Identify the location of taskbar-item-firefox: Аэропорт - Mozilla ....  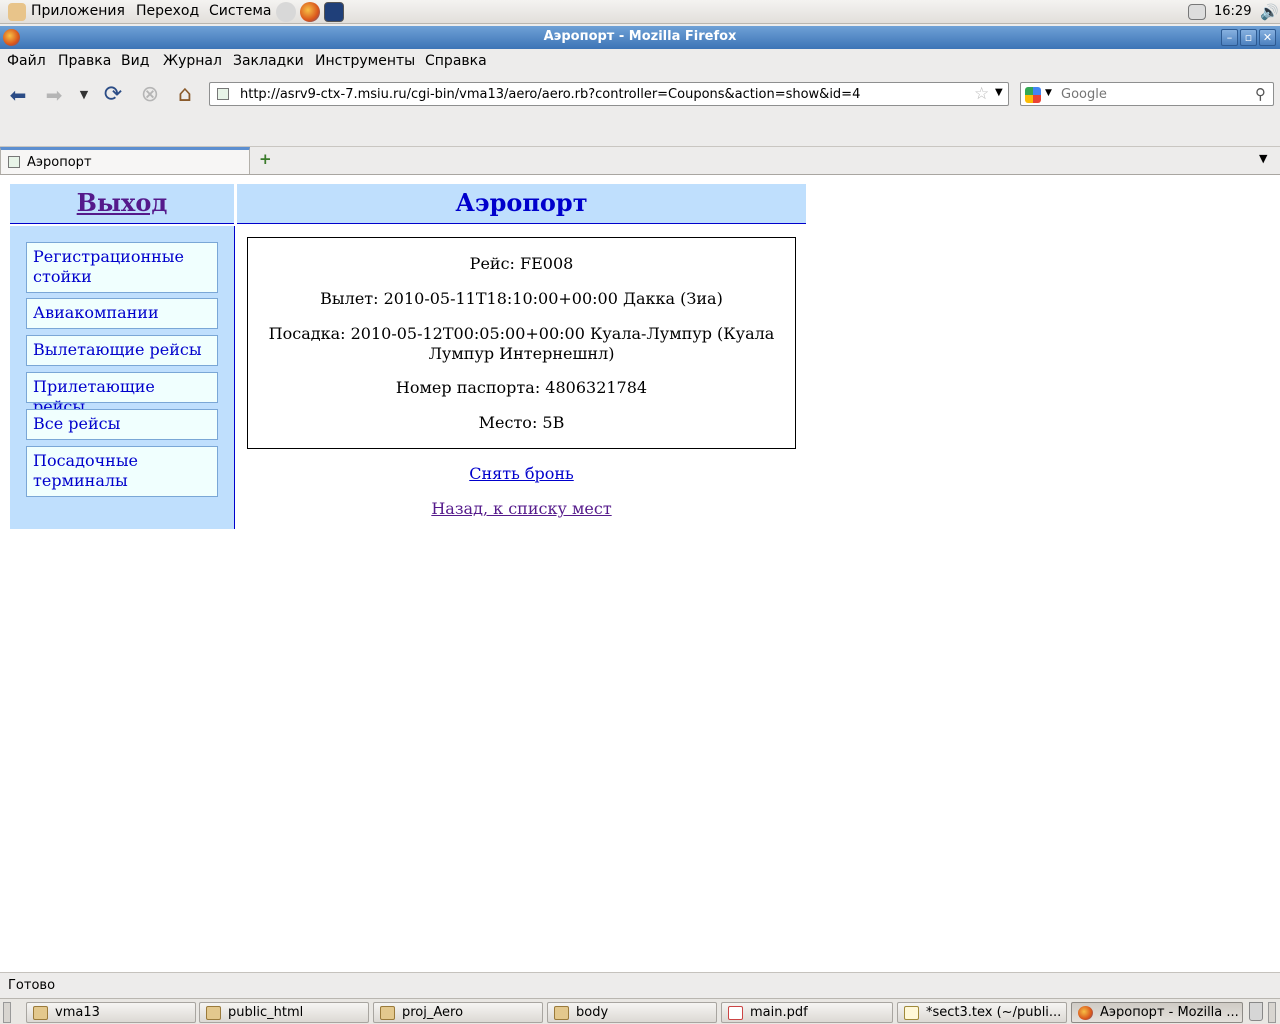
(1157, 1012).